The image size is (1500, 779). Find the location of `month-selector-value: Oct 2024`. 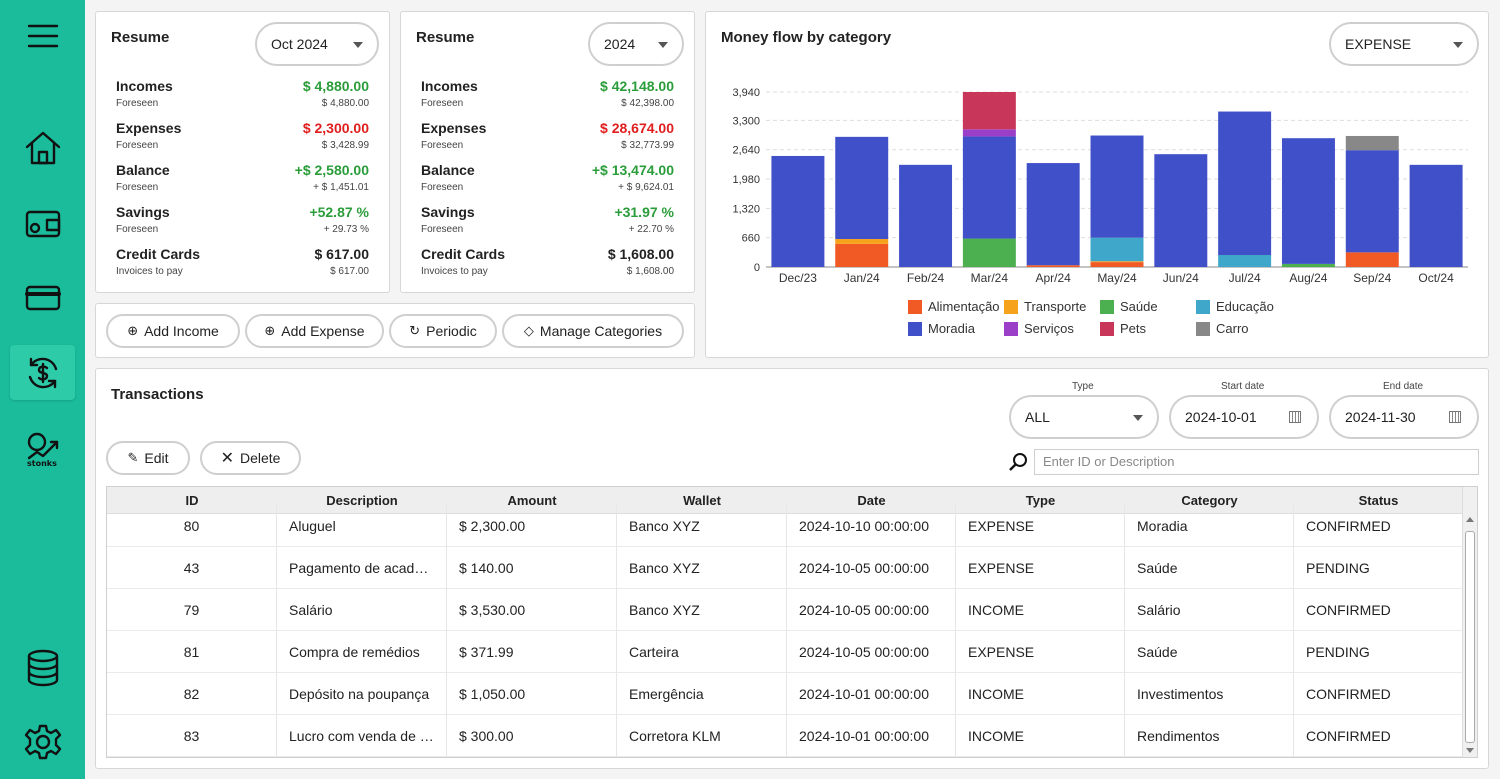

month-selector-value: Oct 2024 is located at coordinates (299, 44).